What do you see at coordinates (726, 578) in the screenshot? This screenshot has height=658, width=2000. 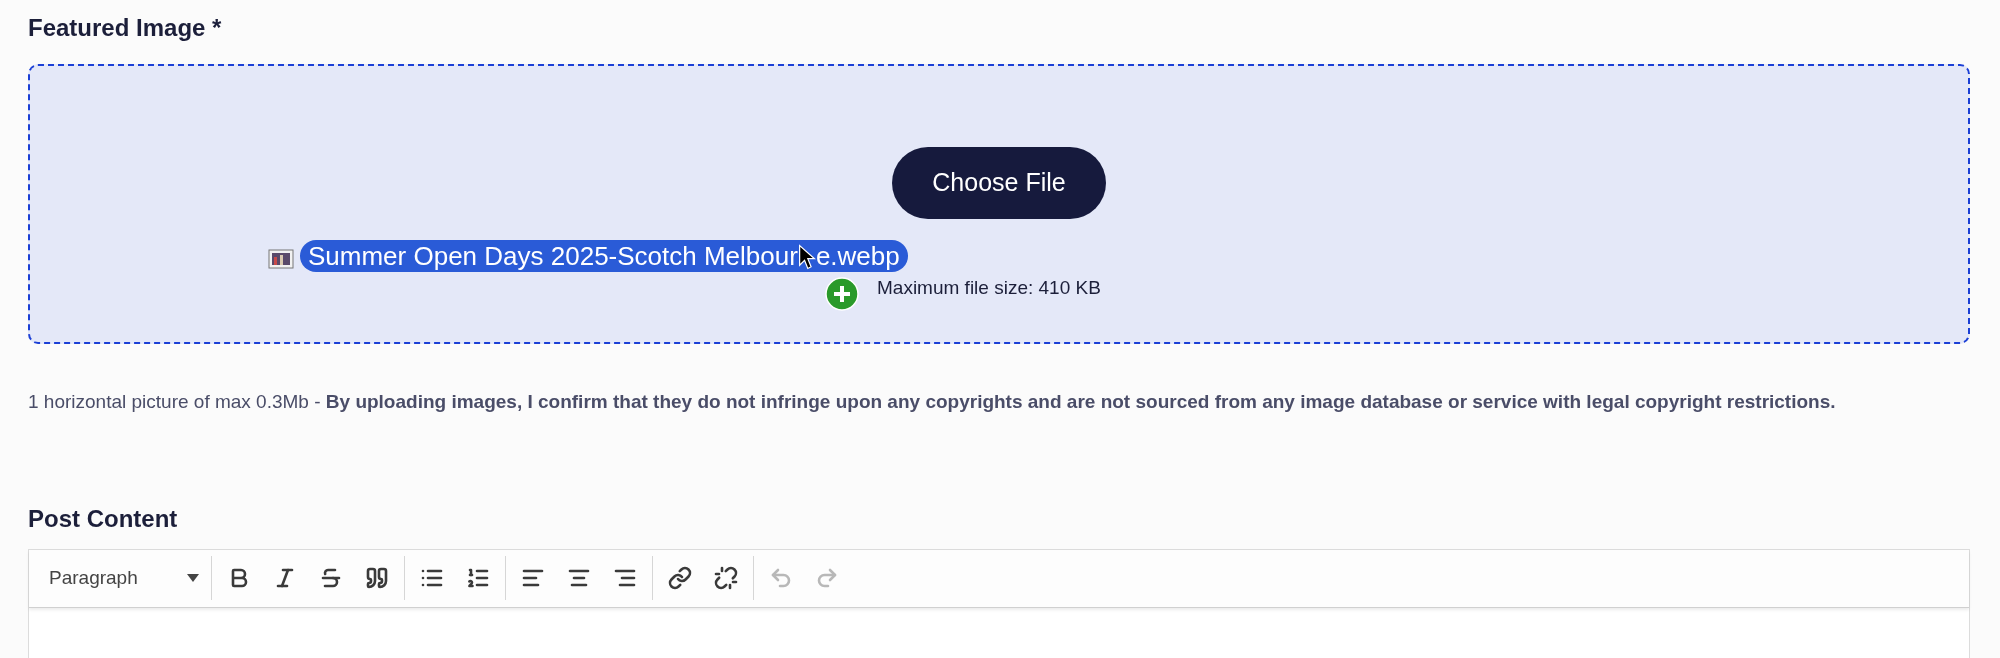 I see `unlink-icon` at bounding box center [726, 578].